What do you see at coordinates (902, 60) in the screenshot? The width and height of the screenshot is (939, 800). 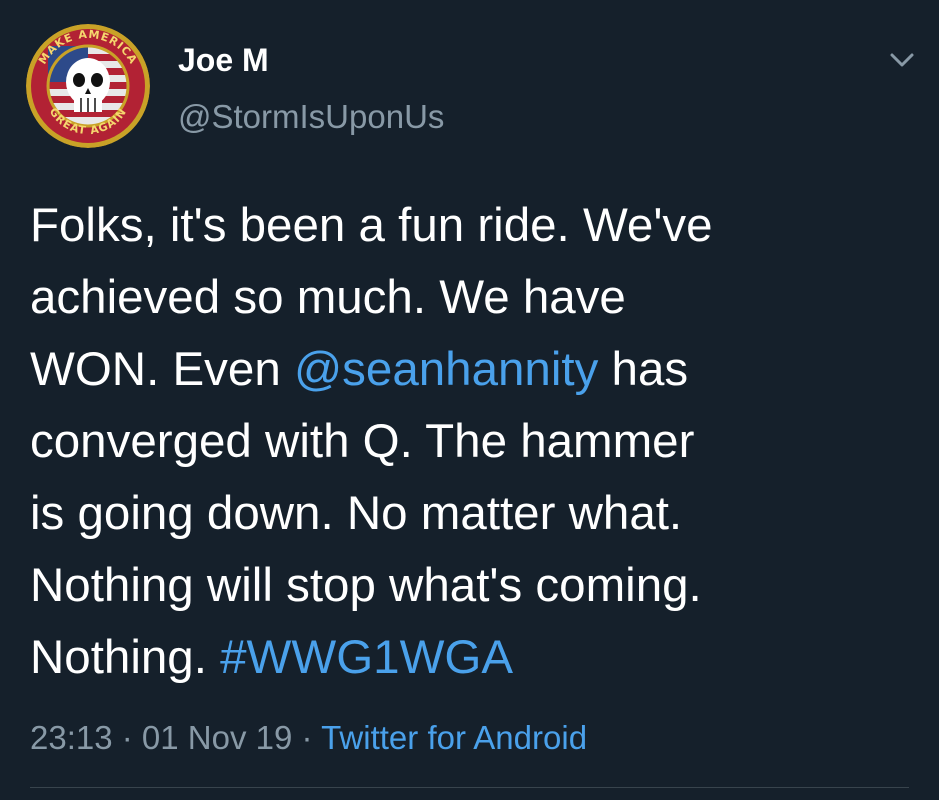 I see `chevron-down-icon` at bounding box center [902, 60].